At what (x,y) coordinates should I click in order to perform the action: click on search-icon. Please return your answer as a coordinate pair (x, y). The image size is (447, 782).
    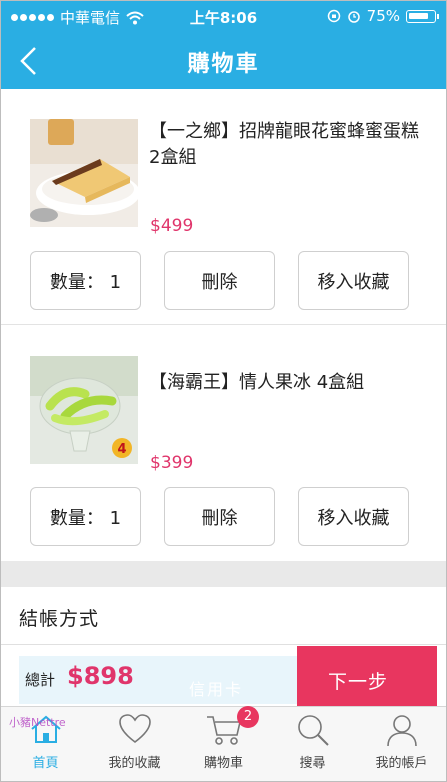
    Looking at the image, I should click on (313, 730).